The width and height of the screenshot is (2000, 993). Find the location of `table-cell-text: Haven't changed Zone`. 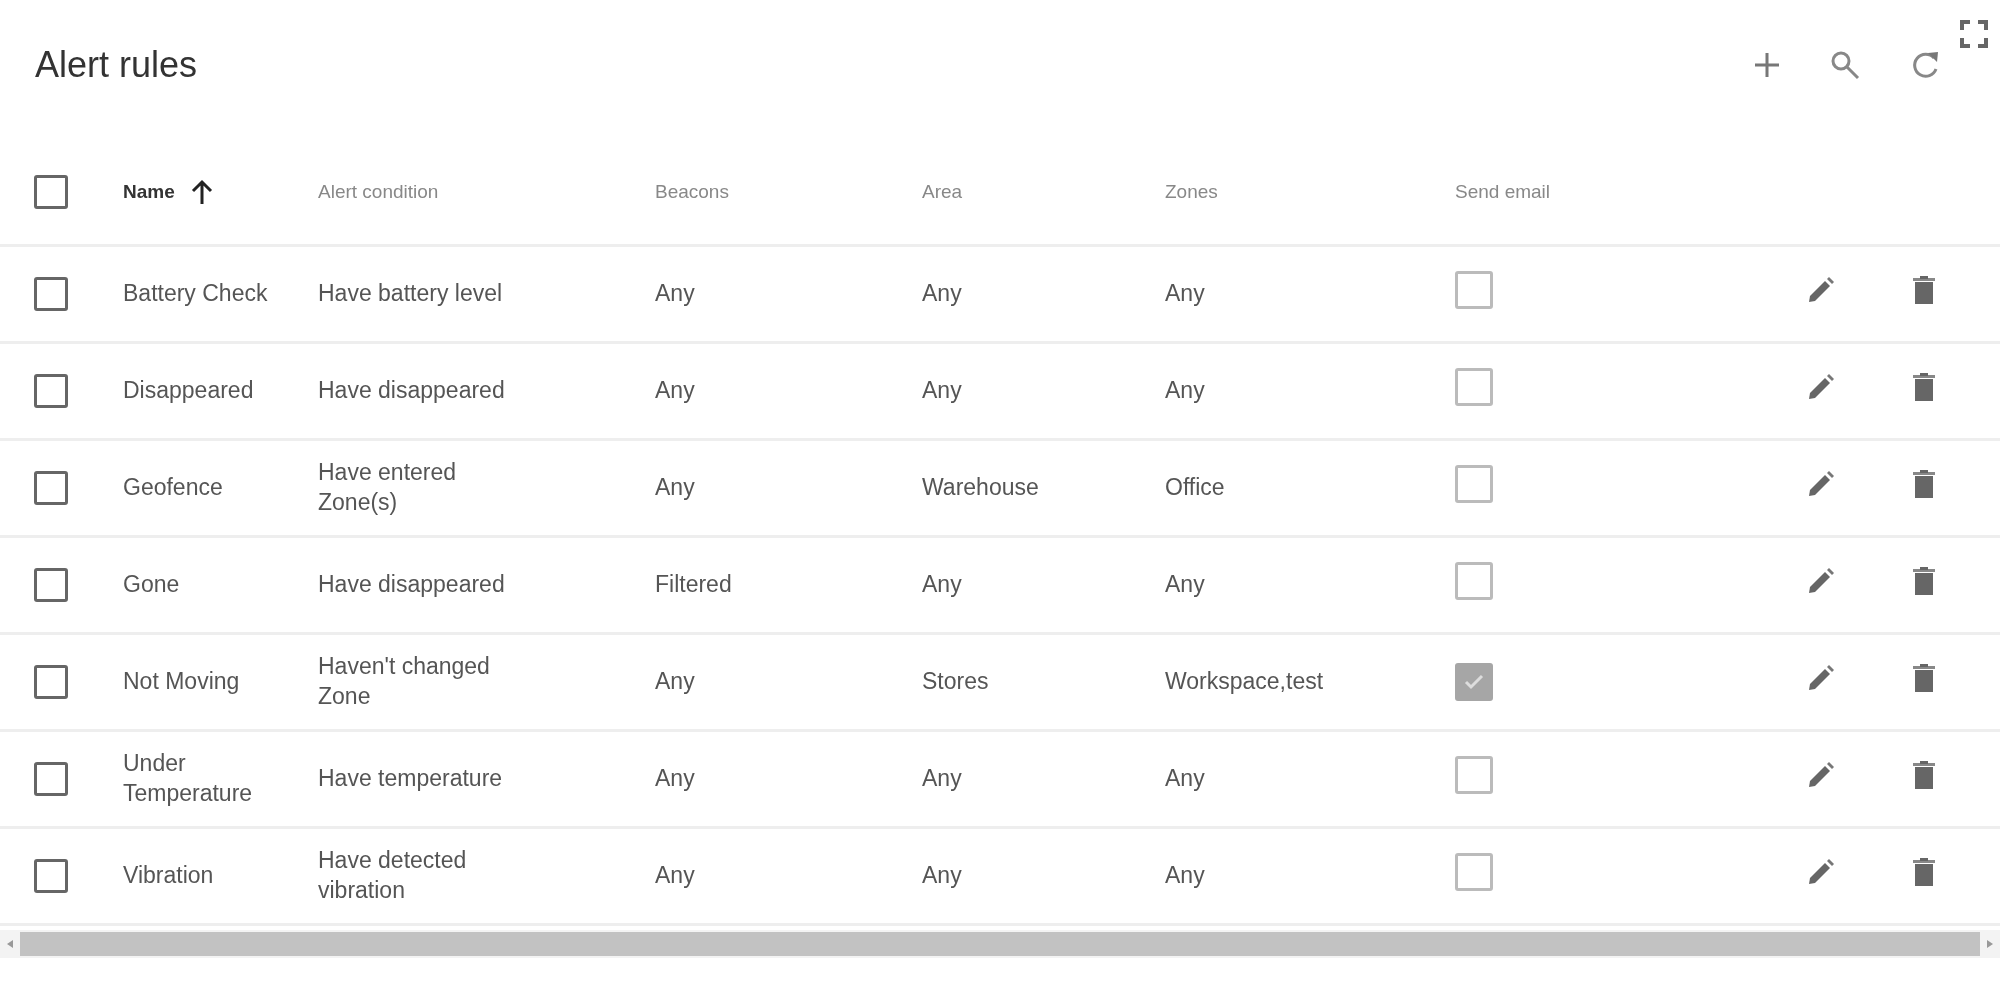

table-cell-text: Haven't changed Zone is located at coordinates (404, 681).